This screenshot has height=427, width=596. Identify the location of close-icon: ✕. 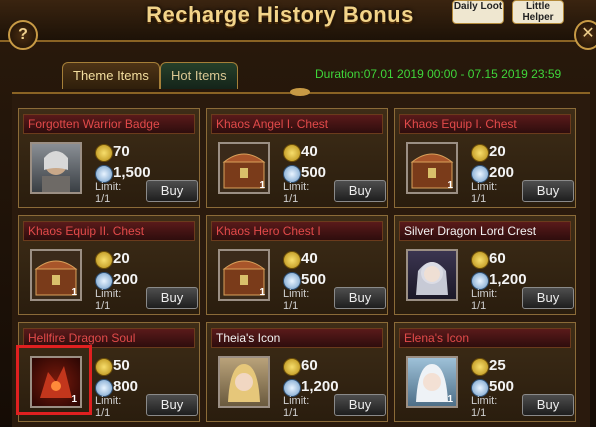
(585, 35).